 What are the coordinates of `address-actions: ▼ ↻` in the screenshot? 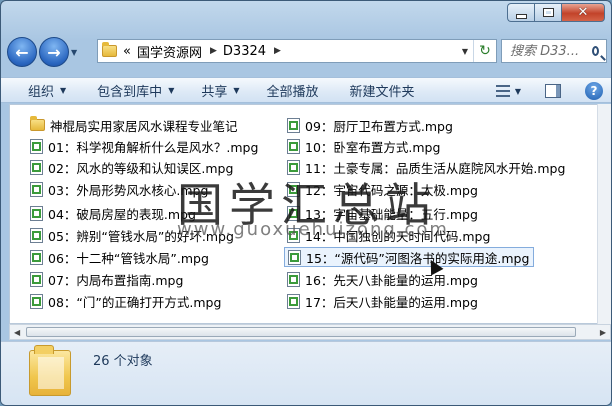 It's located at (476, 51).